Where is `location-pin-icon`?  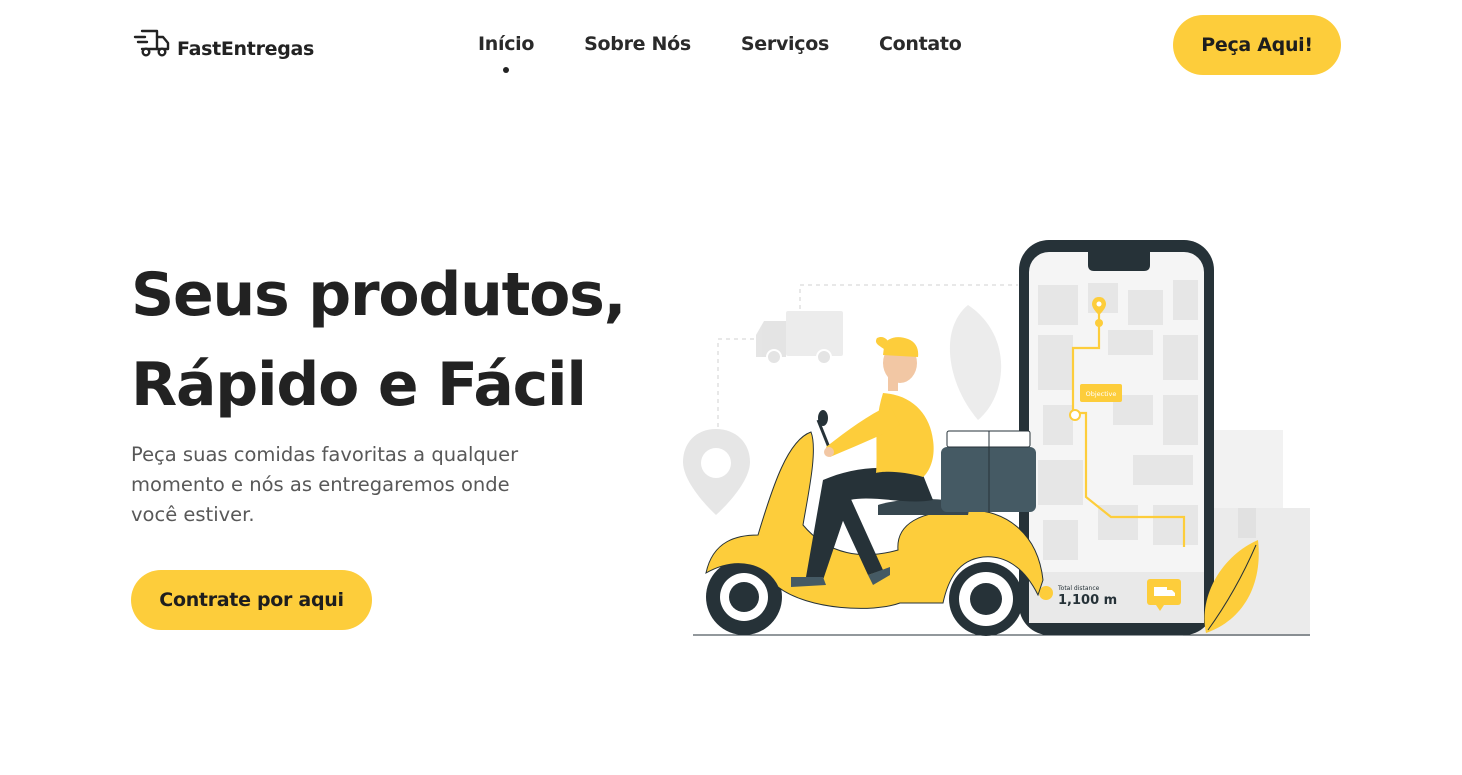
location-pin-icon is located at coordinates (716, 472).